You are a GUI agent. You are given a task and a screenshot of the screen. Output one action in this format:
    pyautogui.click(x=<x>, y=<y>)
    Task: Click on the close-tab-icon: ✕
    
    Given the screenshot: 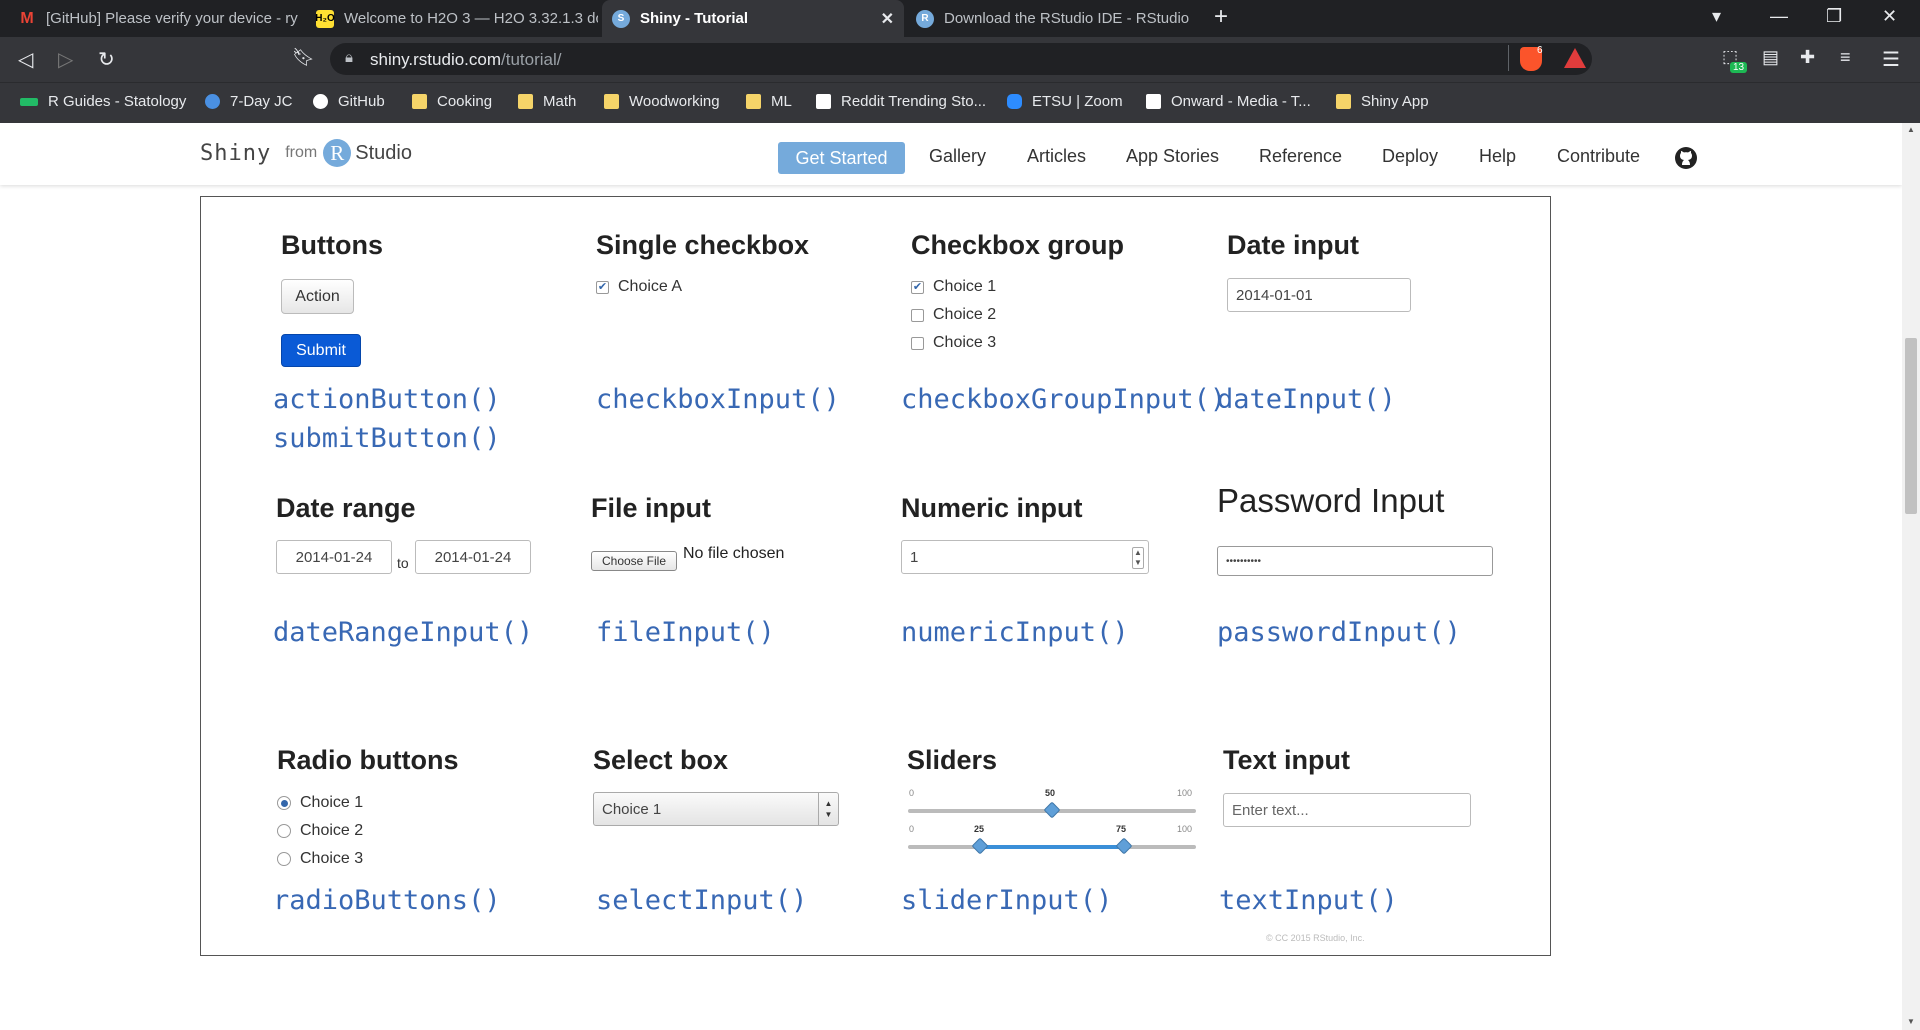 What is the action you would take?
    pyautogui.click(x=887, y=19)
    